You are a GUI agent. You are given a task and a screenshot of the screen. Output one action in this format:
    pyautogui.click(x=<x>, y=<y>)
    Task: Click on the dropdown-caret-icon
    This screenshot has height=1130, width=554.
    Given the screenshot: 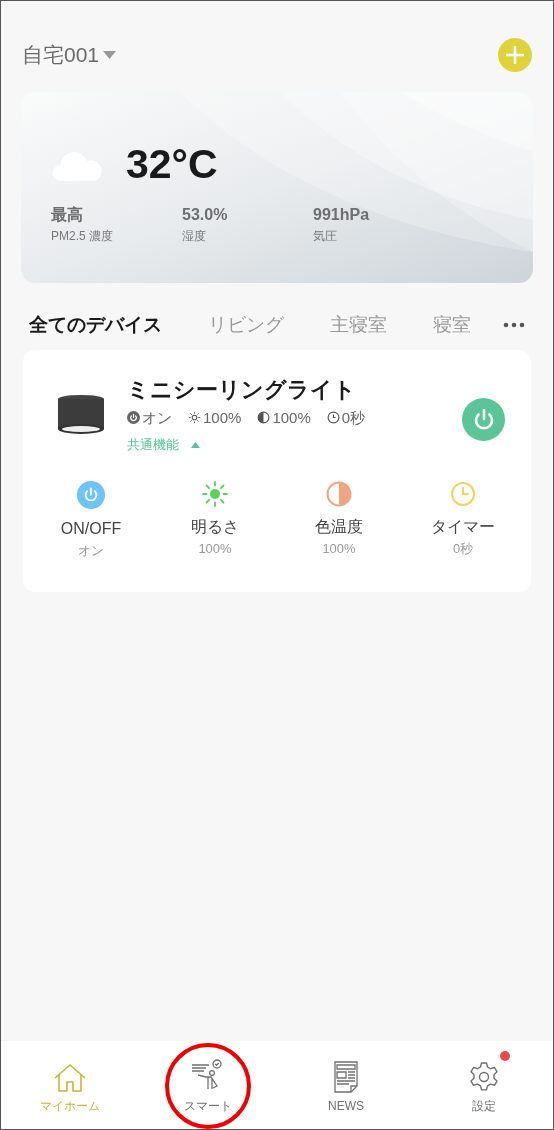 What is the action you would take?
    pyautogui.click(x=110, y=55)
    